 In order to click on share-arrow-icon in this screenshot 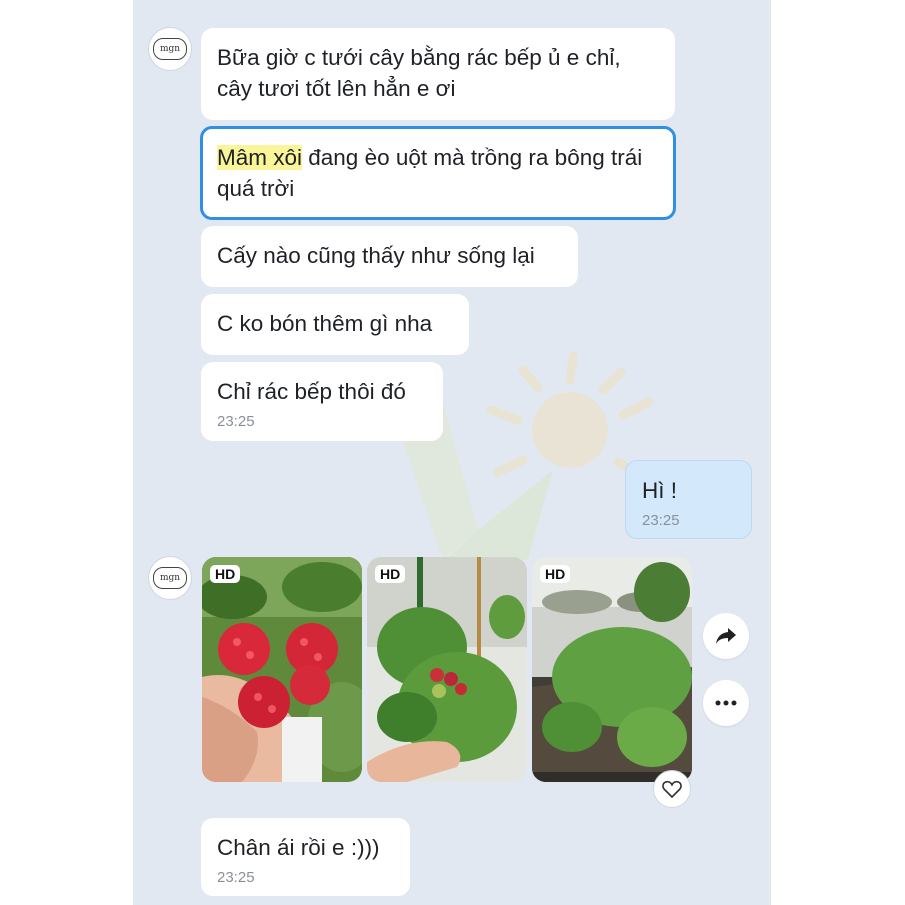, I will do `click(726, 636)`.